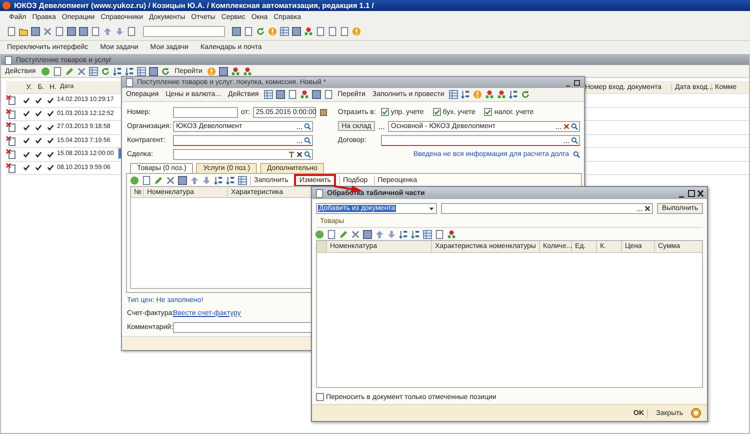 The image size is (750, 434). Describe the element at coordinates (6, 5) in the screenshot. I see `logo-icon` at that location.